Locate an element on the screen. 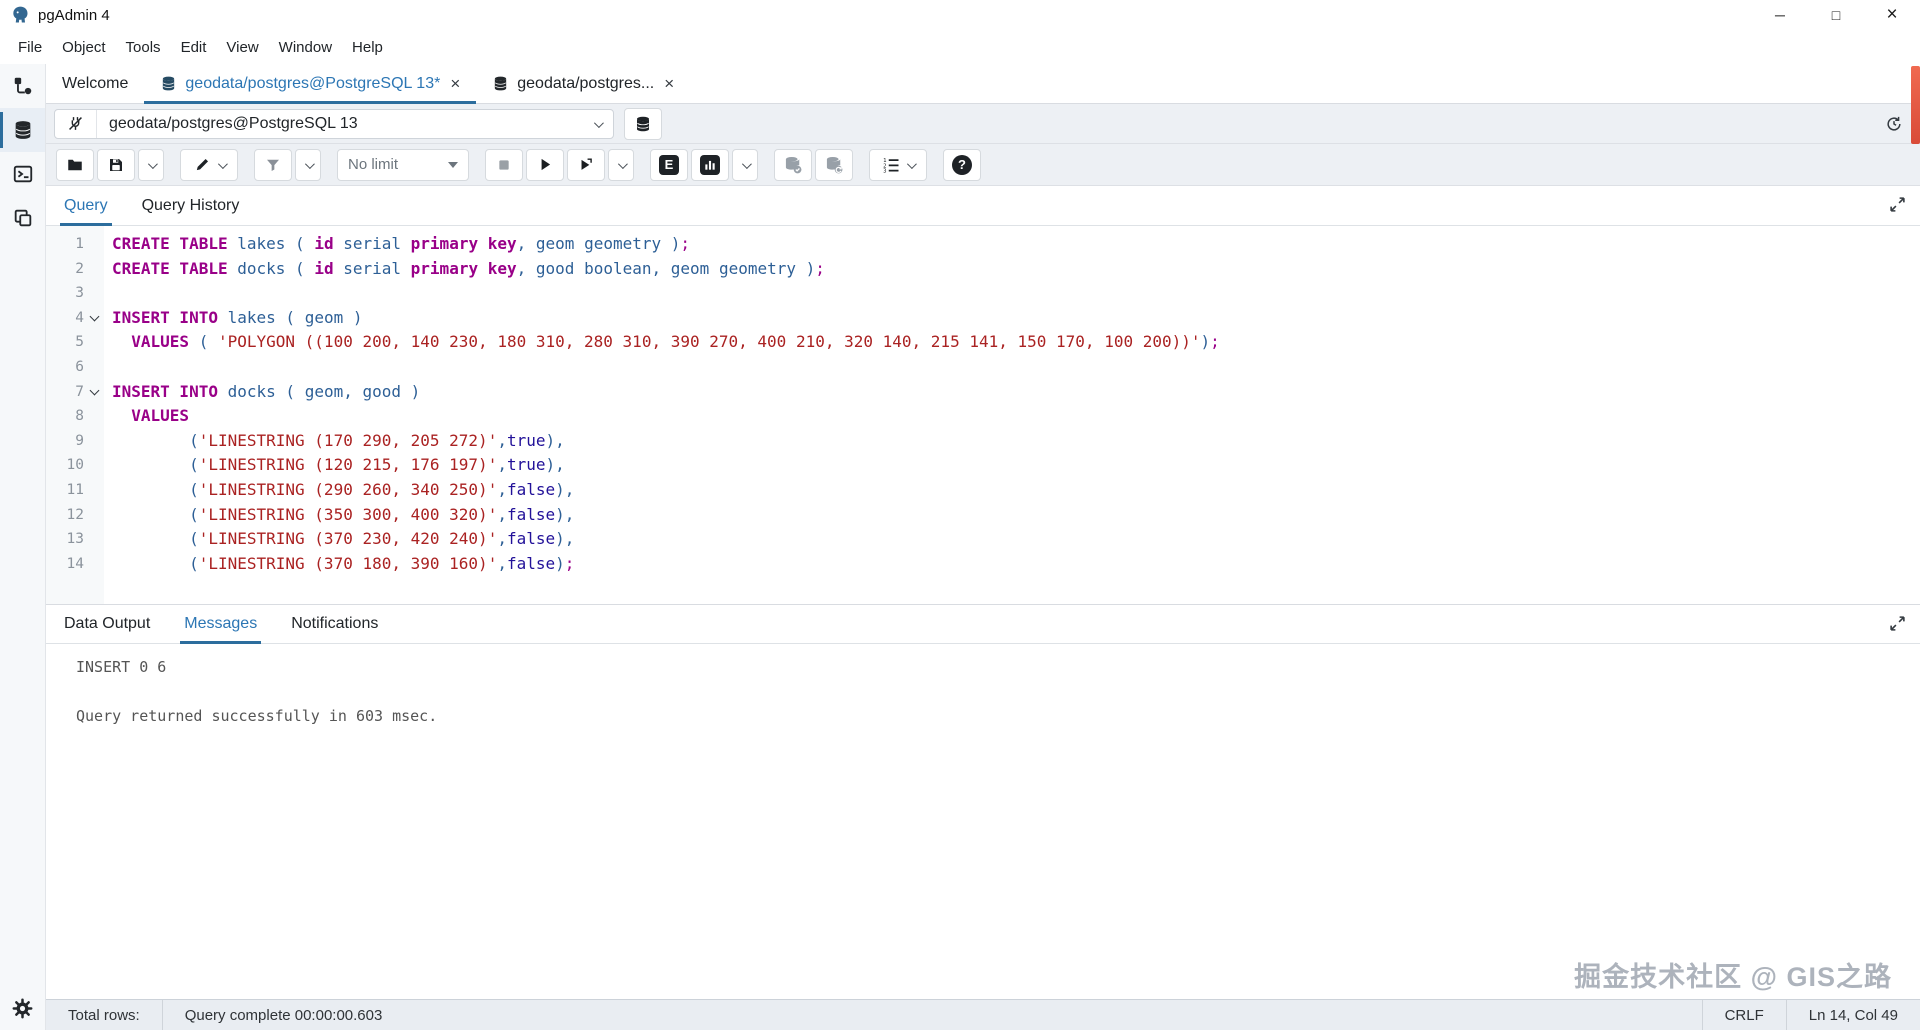  tab-messages: Messages is located at coordinates (221, 624).